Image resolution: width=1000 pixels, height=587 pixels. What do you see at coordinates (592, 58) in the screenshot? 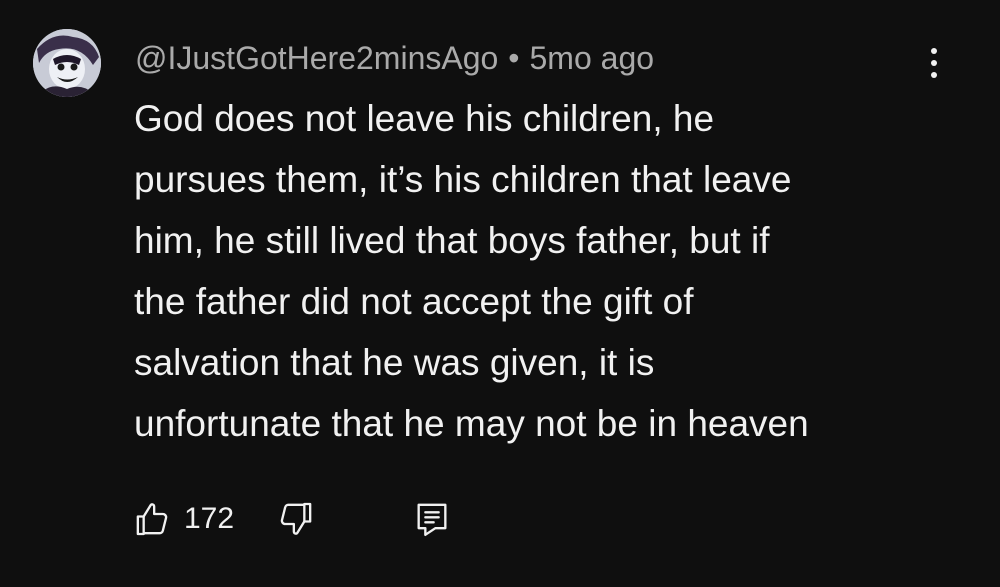
I see `comment-timestamp: 5mo ago` at bounding box center [592, 58].